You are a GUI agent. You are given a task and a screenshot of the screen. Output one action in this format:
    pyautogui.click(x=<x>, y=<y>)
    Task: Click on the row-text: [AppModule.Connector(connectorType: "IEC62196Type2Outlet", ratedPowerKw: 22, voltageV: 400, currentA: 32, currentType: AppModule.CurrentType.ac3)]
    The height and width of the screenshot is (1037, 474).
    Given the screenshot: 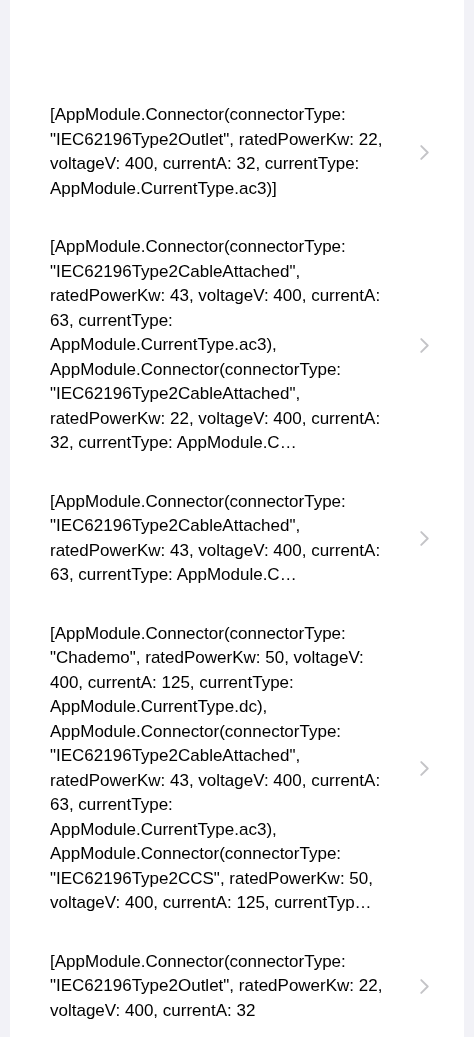 What is the action you would take?
    pyautogui.click(x=217, y=152)
    